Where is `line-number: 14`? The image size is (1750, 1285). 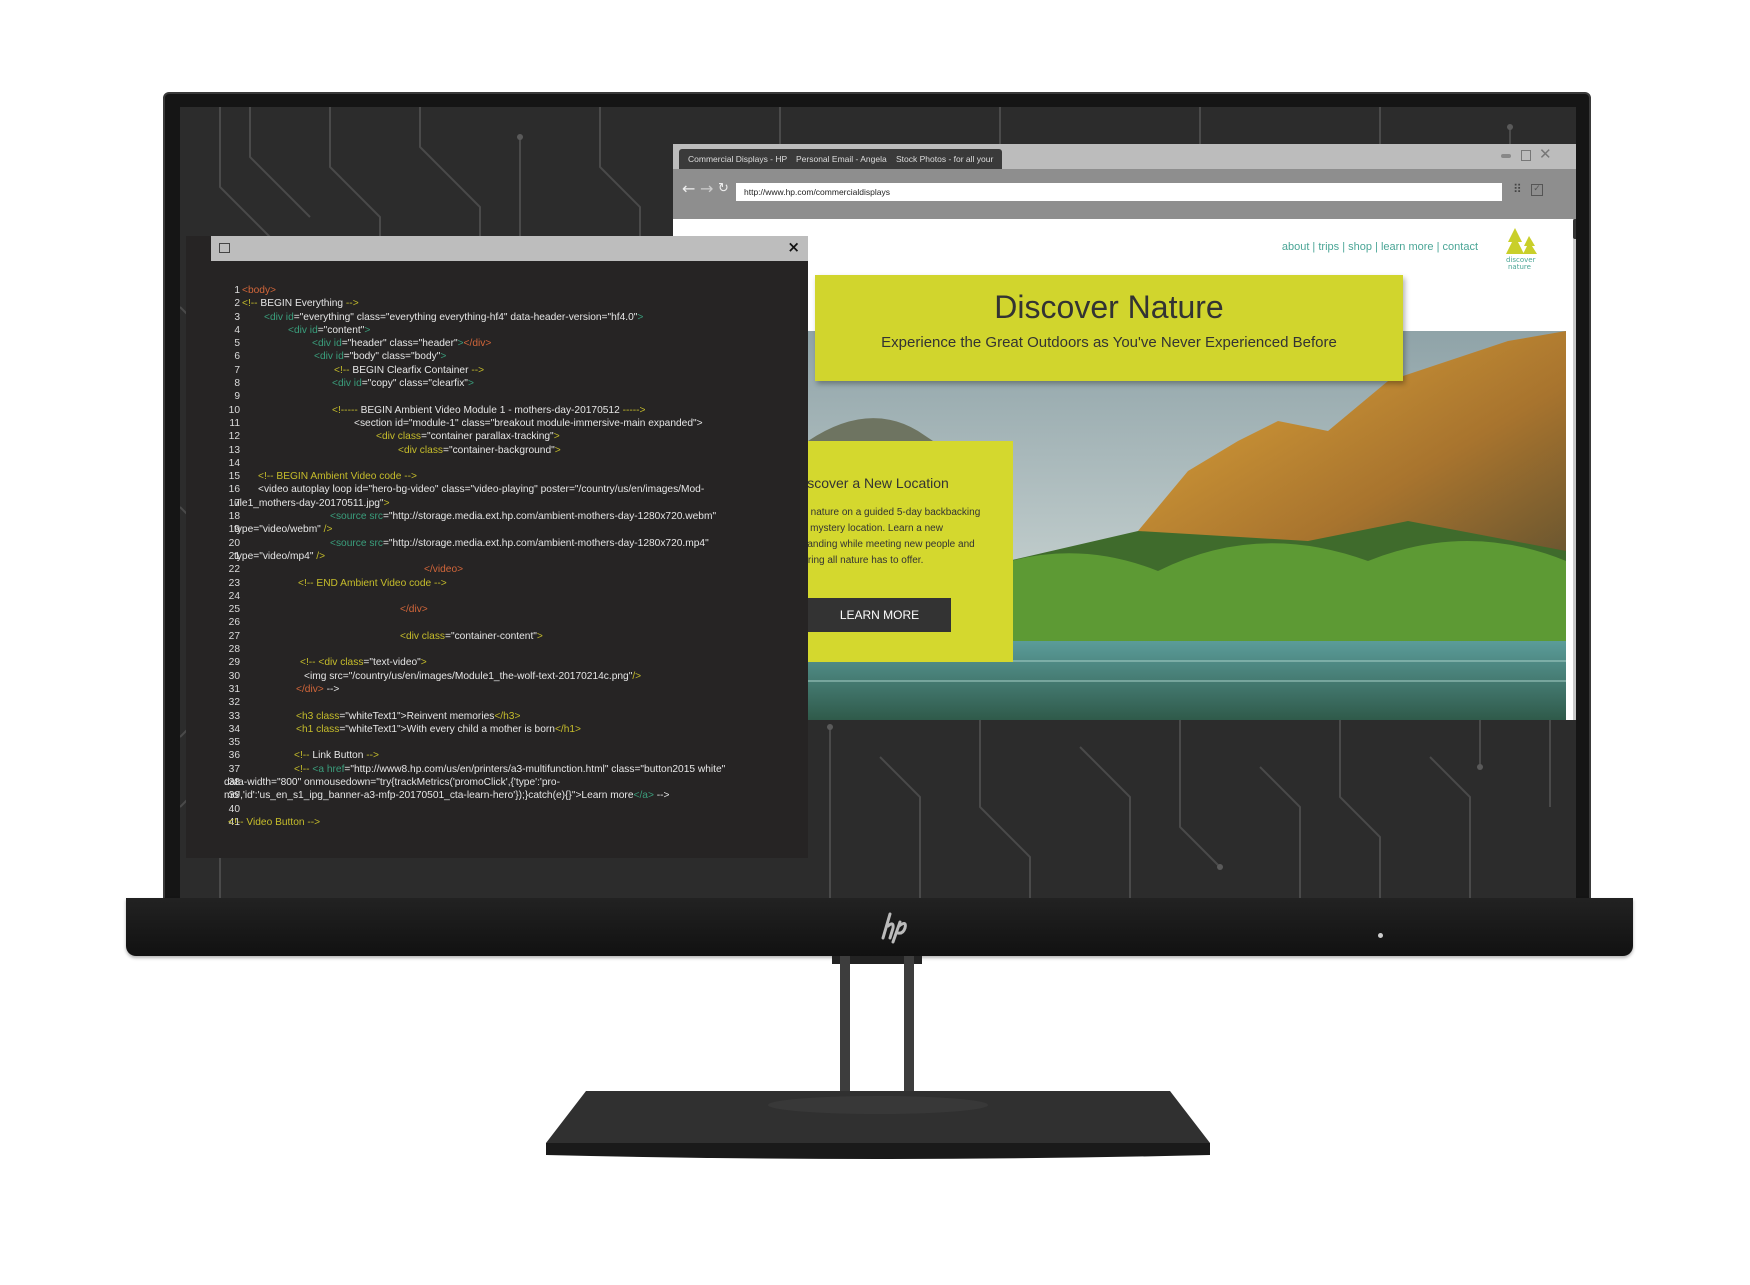 line-number: 14 is located at coordinates (234, 463).